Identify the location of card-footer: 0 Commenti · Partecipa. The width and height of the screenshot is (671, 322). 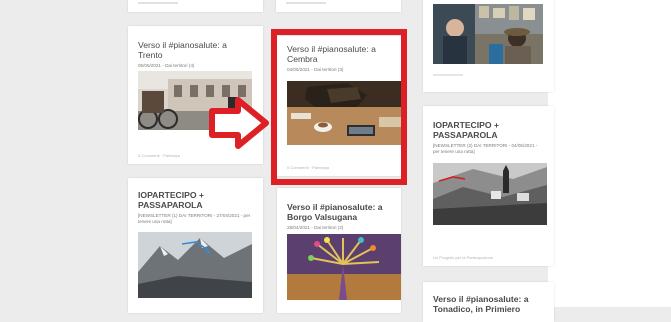
(159, 155).